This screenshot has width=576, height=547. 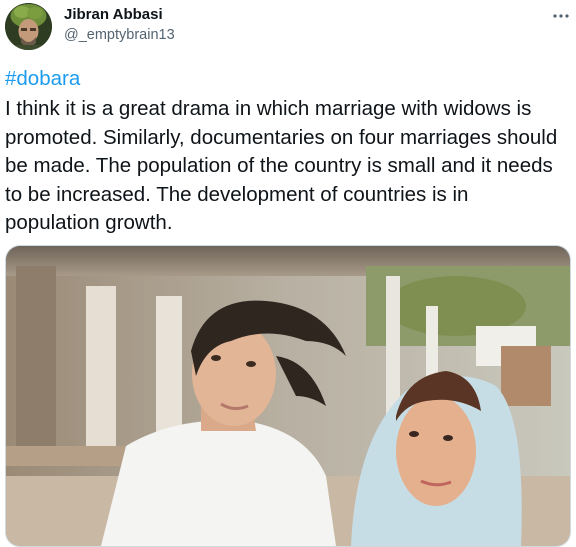 I want to click on author-handle: @_emptybrain13, so click(x=119, y=35).